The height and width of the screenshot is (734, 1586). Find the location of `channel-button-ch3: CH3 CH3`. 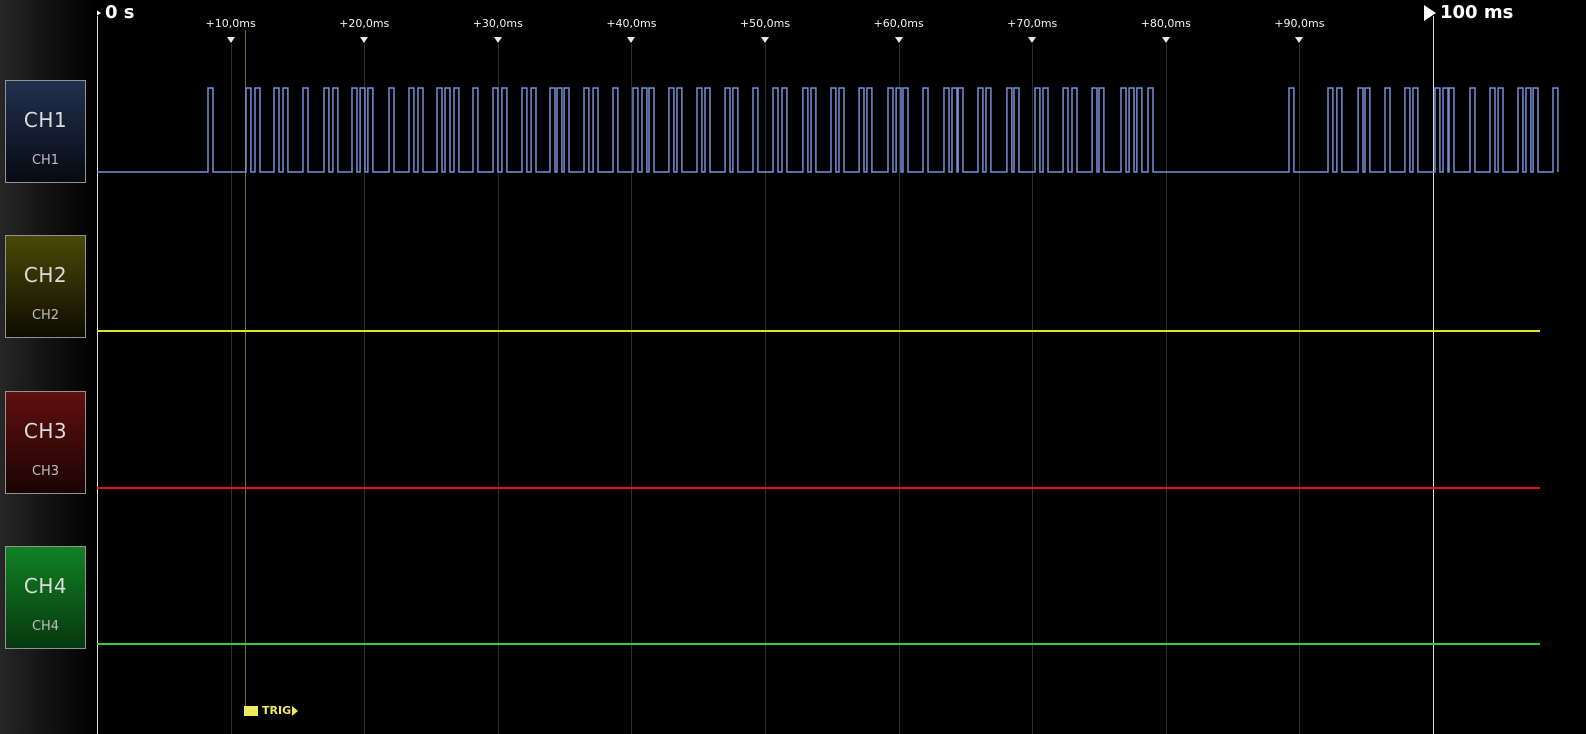

channel-button-ch3: CH3 CH3 is located at coordinates (45, 442).